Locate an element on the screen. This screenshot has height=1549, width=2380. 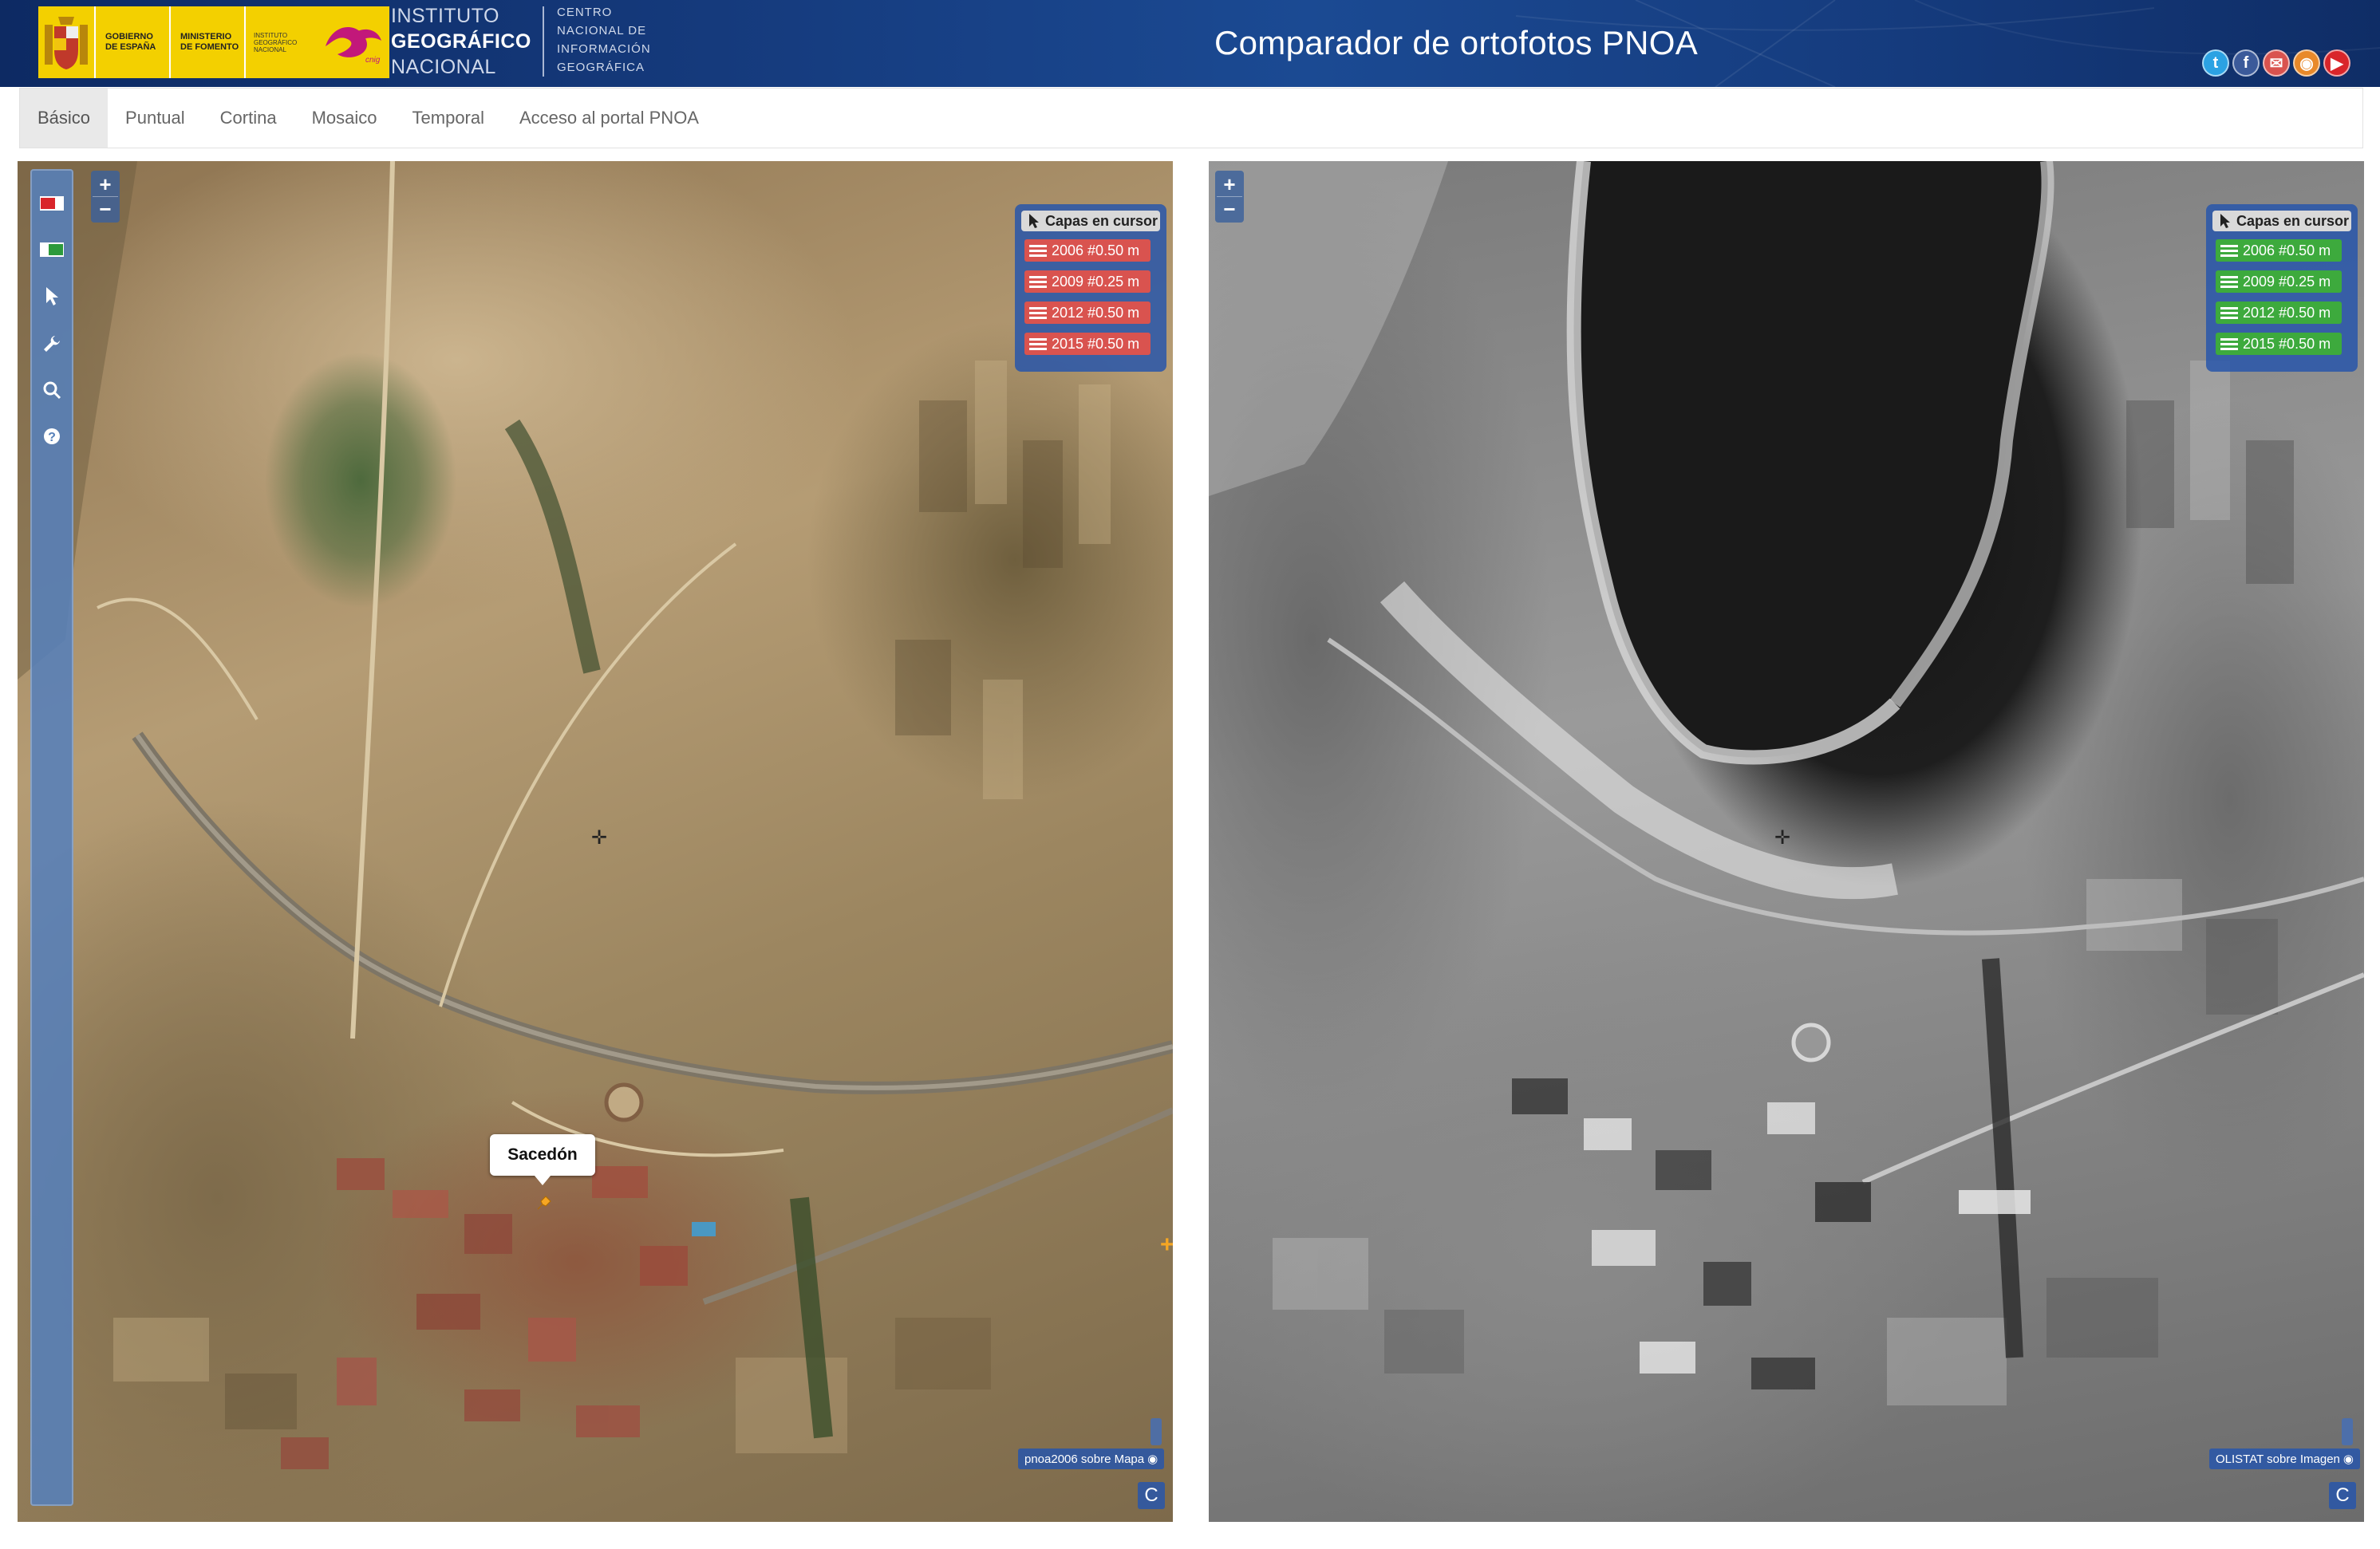
map-pin-icon is located at coordinates (544, 1202).